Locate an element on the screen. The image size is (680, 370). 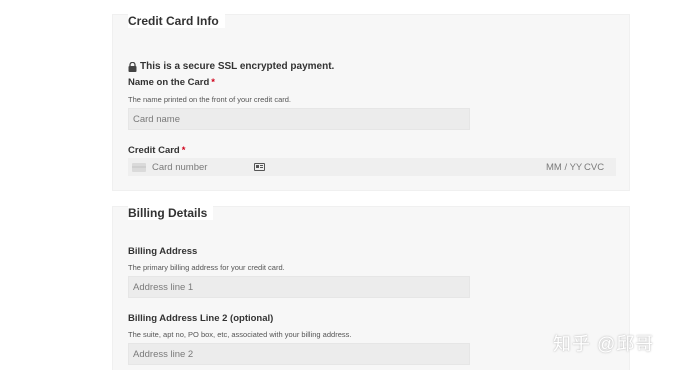
card-number-input is located at coordinates (202, 167).